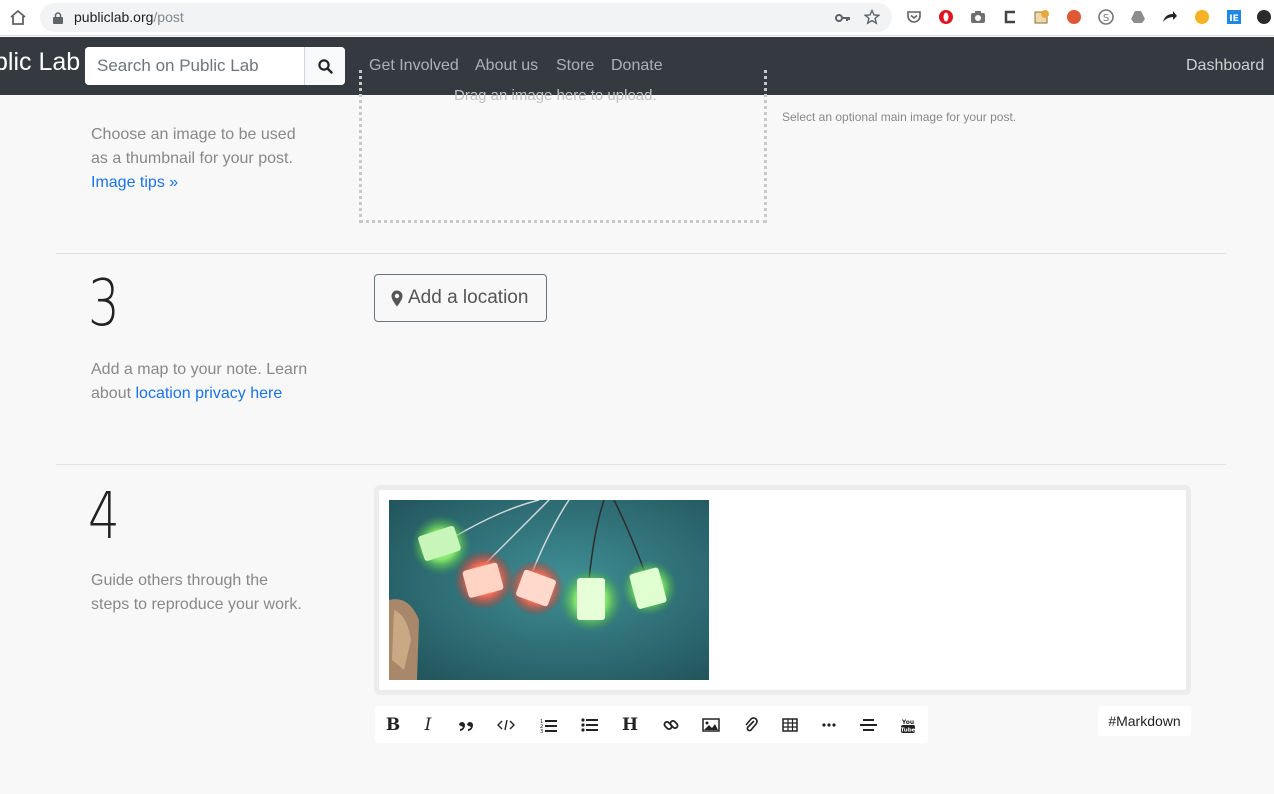  Describe the element at coordinates (751, 725) in the screenshot. I see `attachment-icon` at that location.